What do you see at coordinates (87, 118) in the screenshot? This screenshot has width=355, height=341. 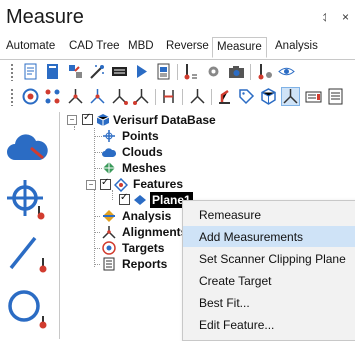 I see `root-checkbox` at bounding box center [87, 118].